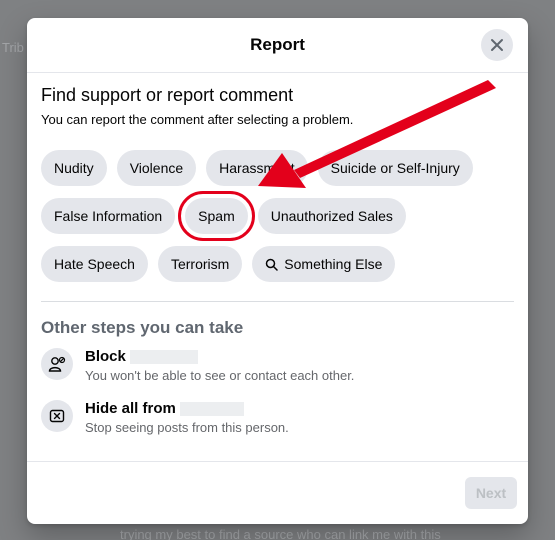 The image size is (555, 540). I want to click on option-hate-speech: Hate Speech, so click(94, 264).